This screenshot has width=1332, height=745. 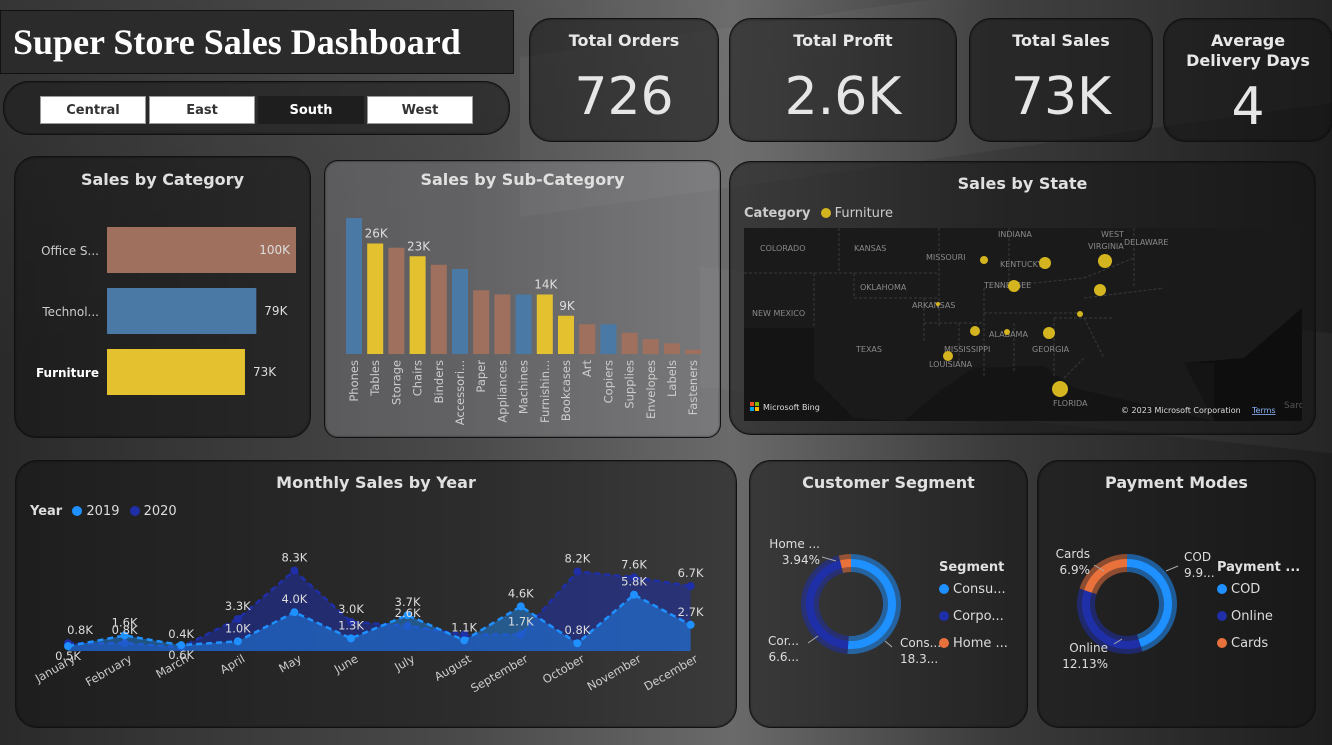 I want to click on region-button-central: Central, so click(x=93, y=110).